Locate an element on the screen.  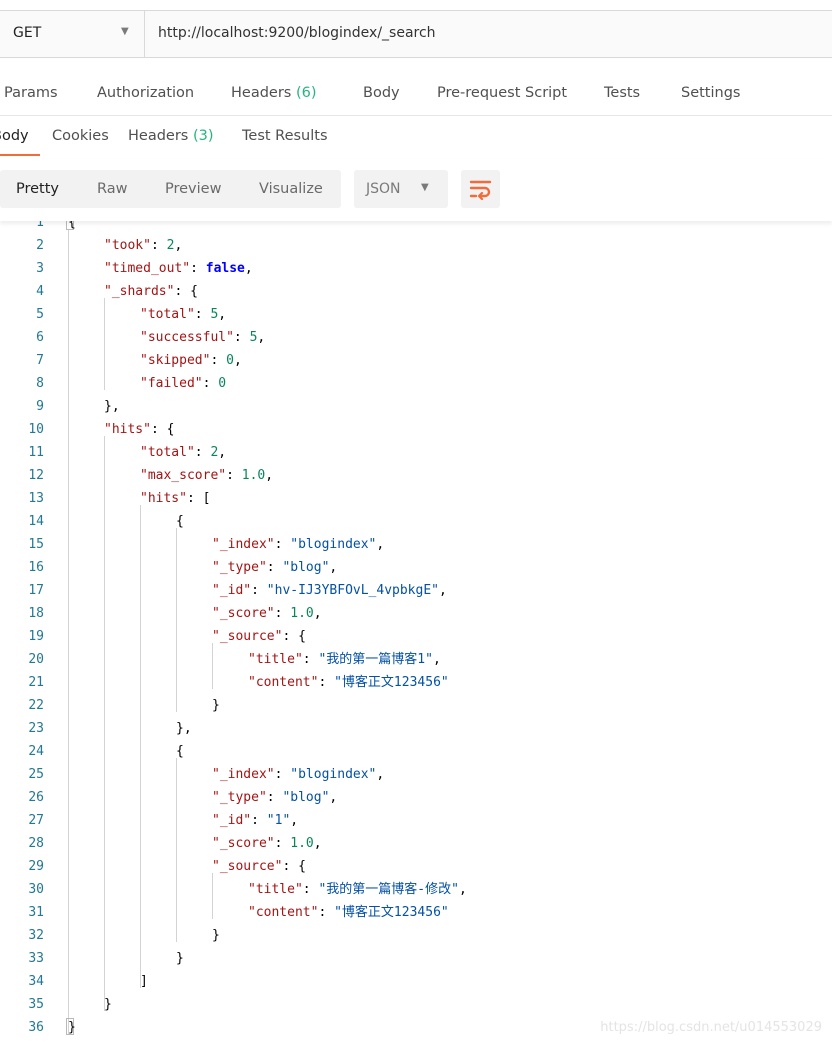
line-number: 34 is located at coordinates (36, 981).